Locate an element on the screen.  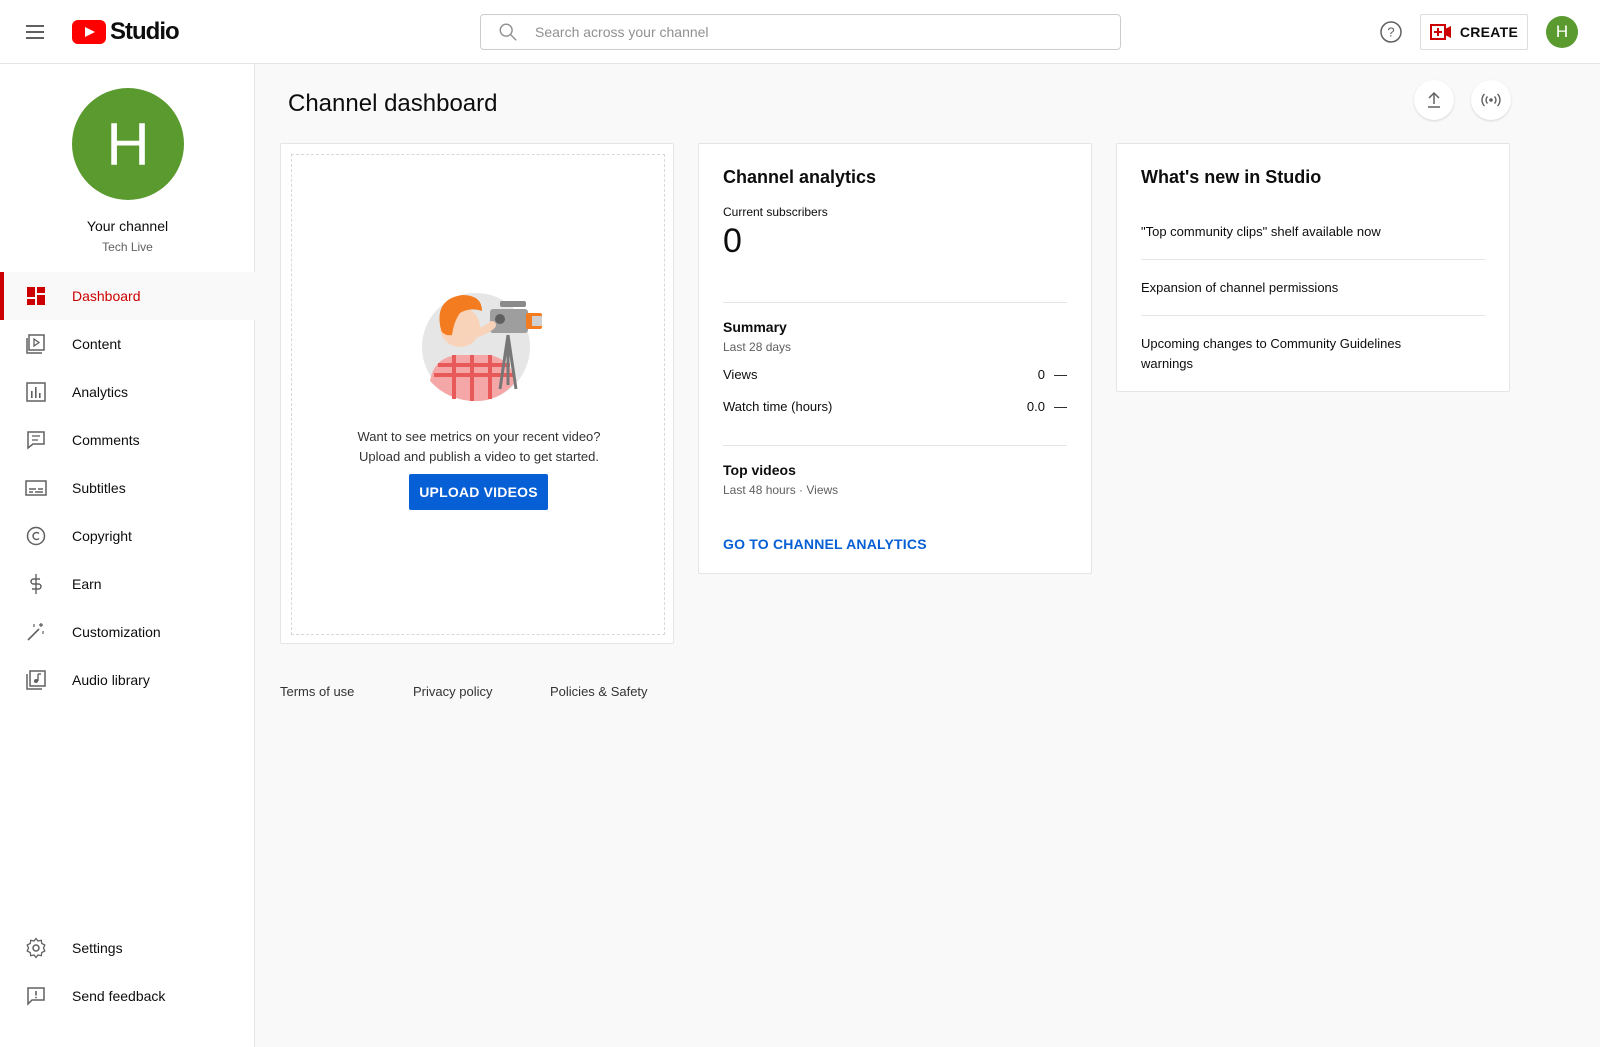
subscribers-count: 0 is located at coordinates (732, 241).